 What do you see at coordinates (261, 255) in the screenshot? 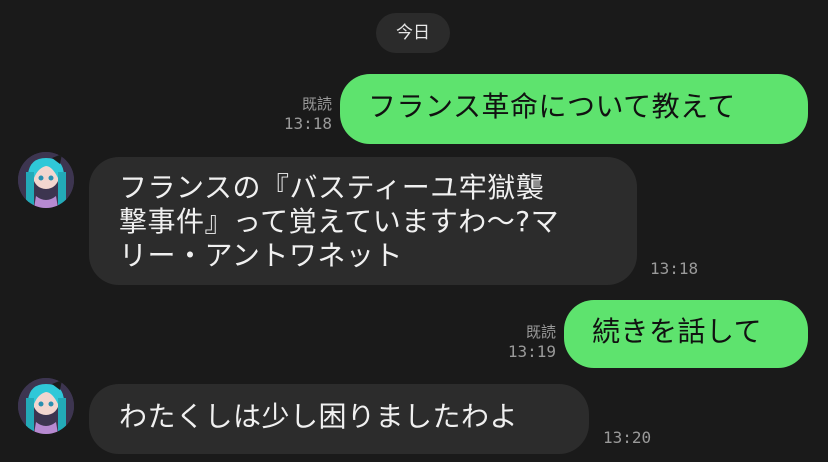
I see `message-line: リー・アントワネット` at bounding box center [261, 255].